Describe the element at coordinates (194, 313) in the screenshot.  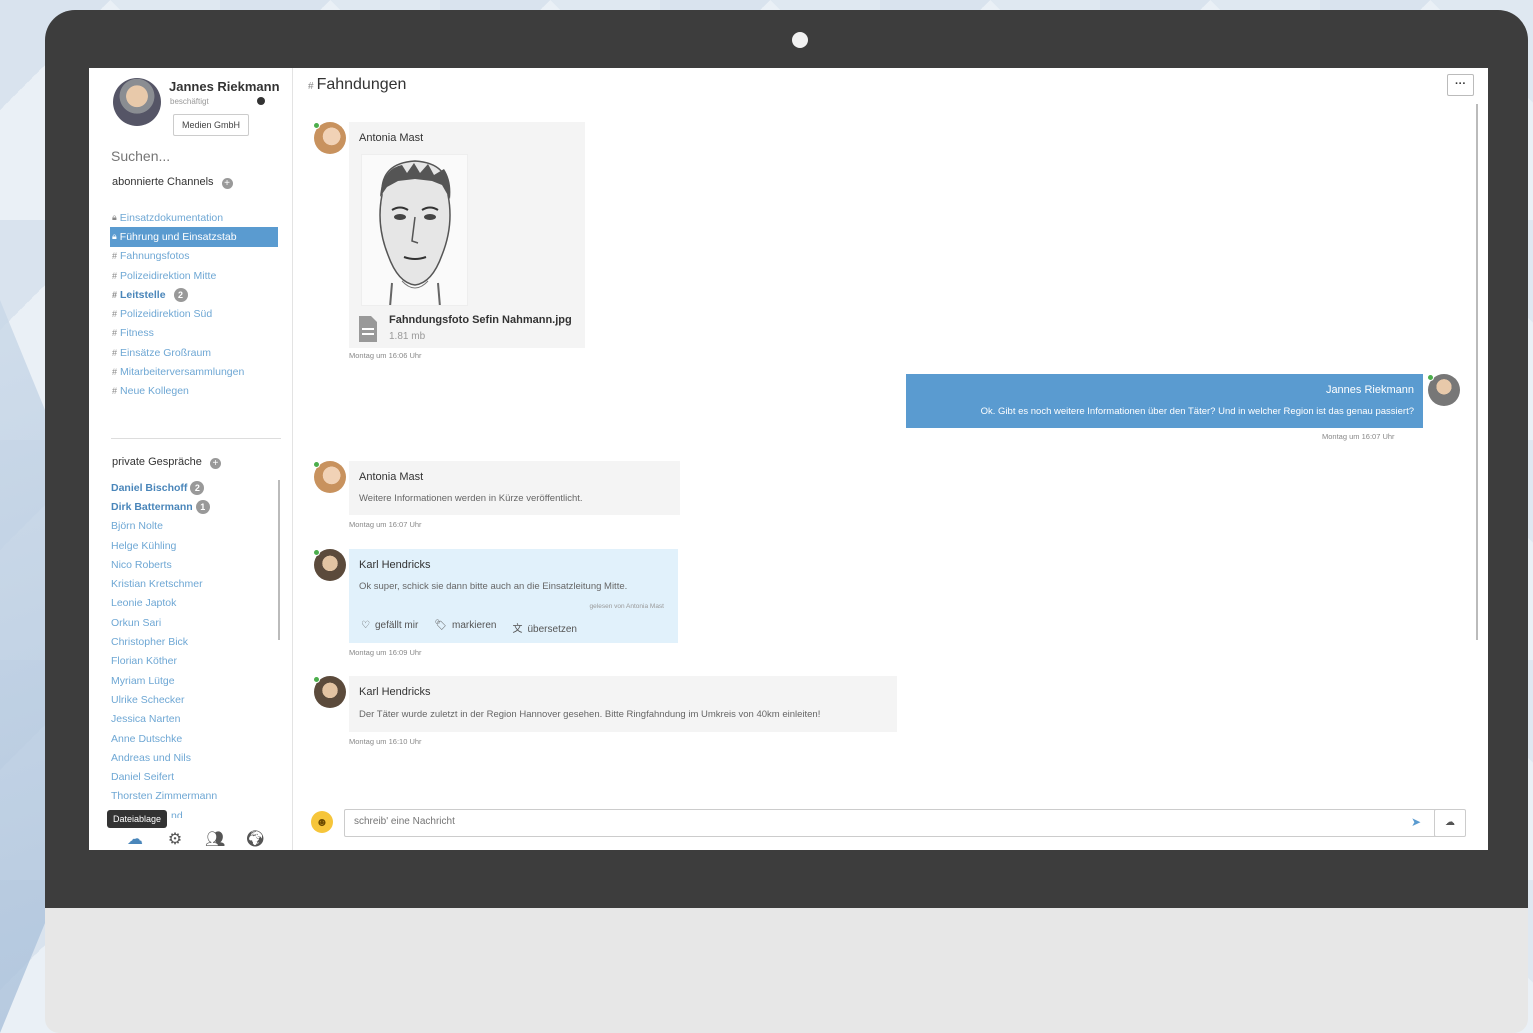
I see `channel-item: # Polizeidirektion Süd` at that location.